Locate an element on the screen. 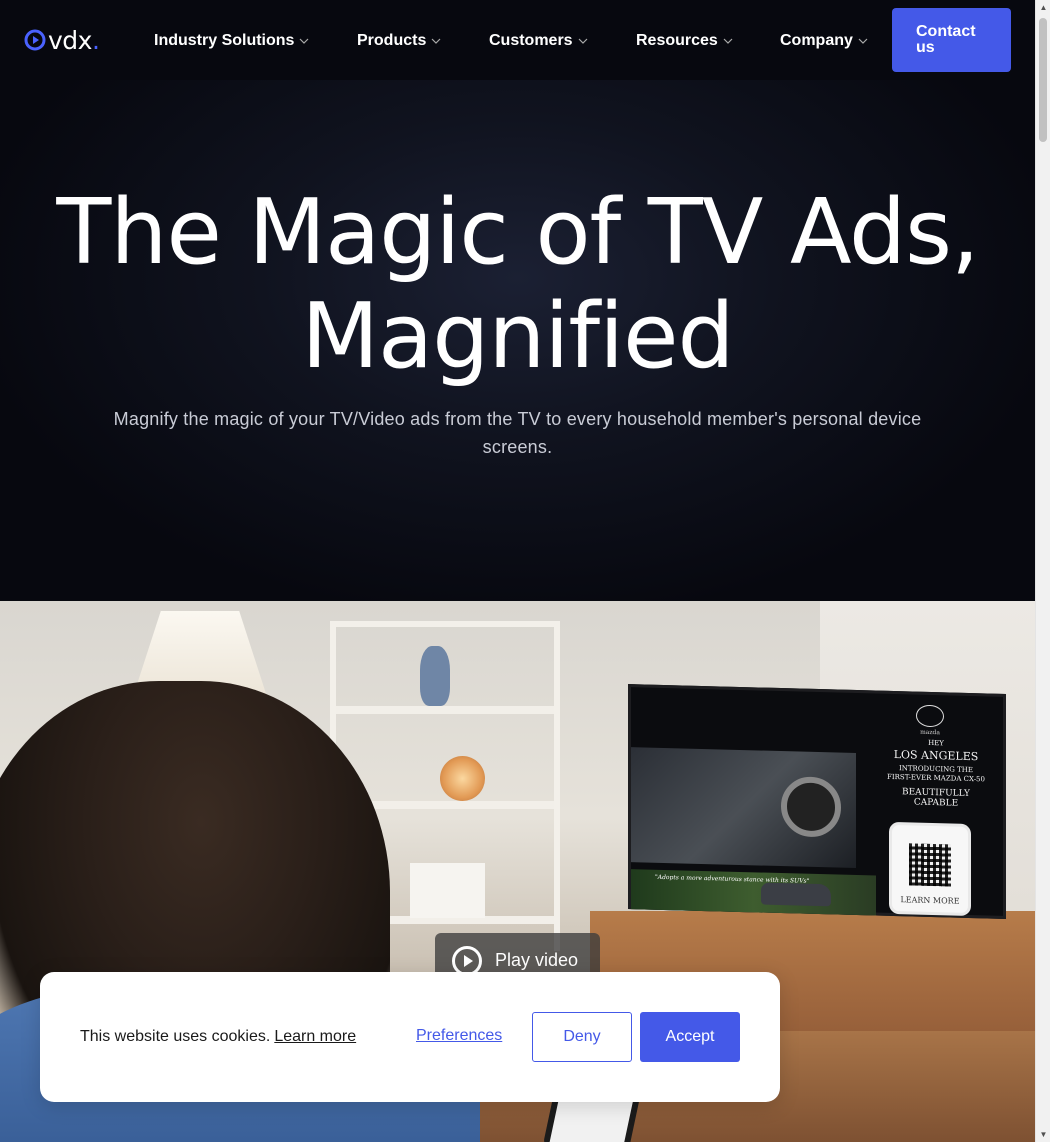 This screenshot has height=1142, width=1050. nav-item-industry-solutions: Industry Solutions is located at coordinates (231, 41).